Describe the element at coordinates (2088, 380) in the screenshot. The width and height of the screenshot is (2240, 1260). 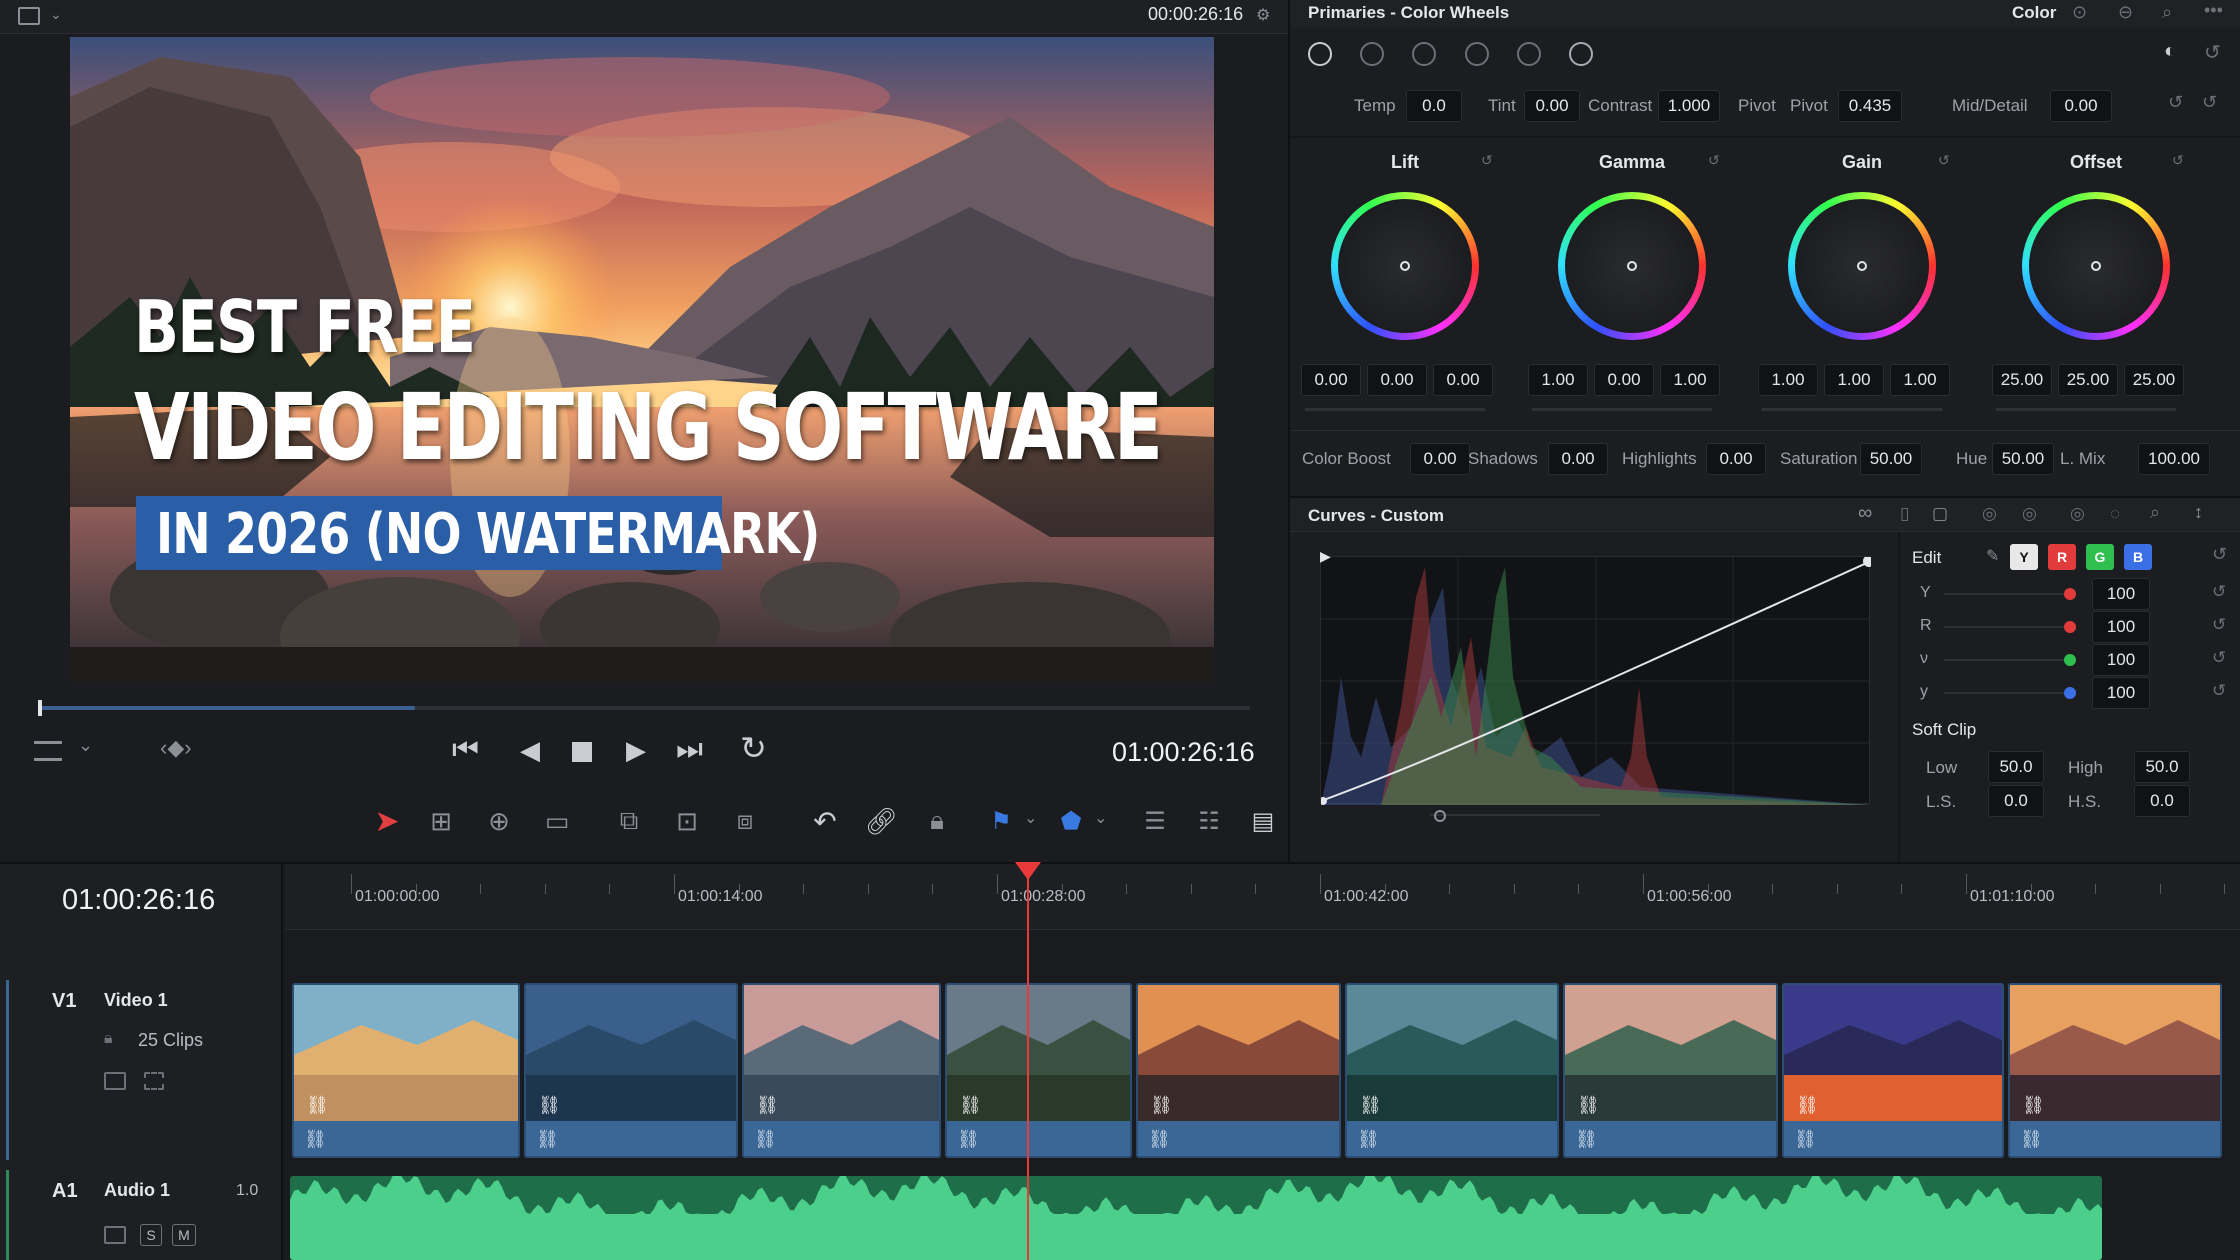
I see `wheel-value-g: 25.00` at that location.